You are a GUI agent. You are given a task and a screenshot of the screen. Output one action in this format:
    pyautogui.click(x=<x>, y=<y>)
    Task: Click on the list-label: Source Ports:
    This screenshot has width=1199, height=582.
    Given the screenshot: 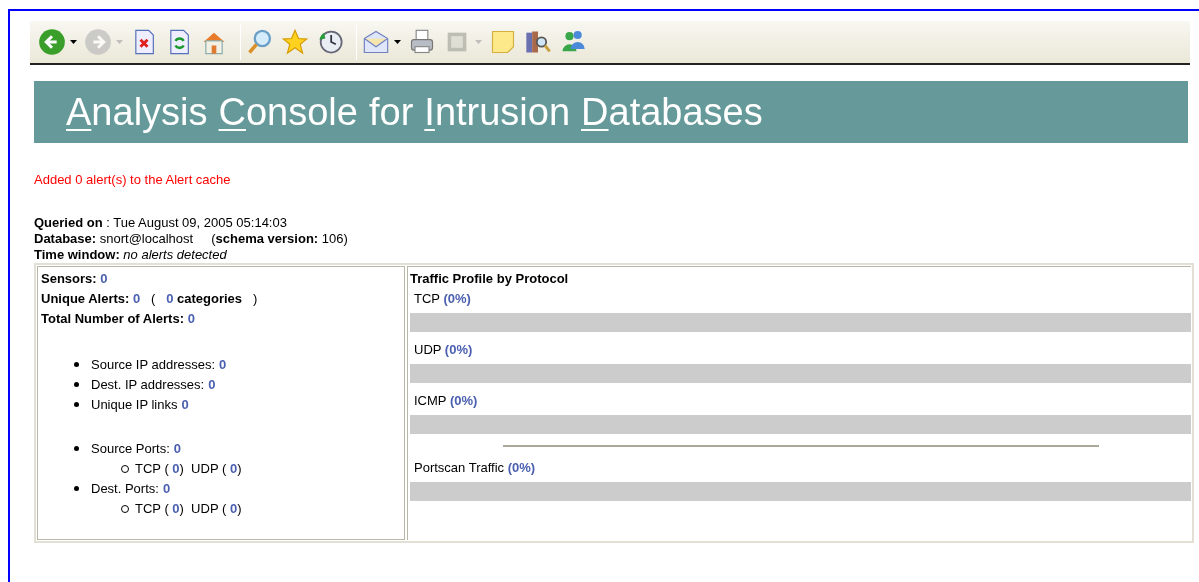 What is the action you would take?
    pyautogui.click(x=130, y=448)
    